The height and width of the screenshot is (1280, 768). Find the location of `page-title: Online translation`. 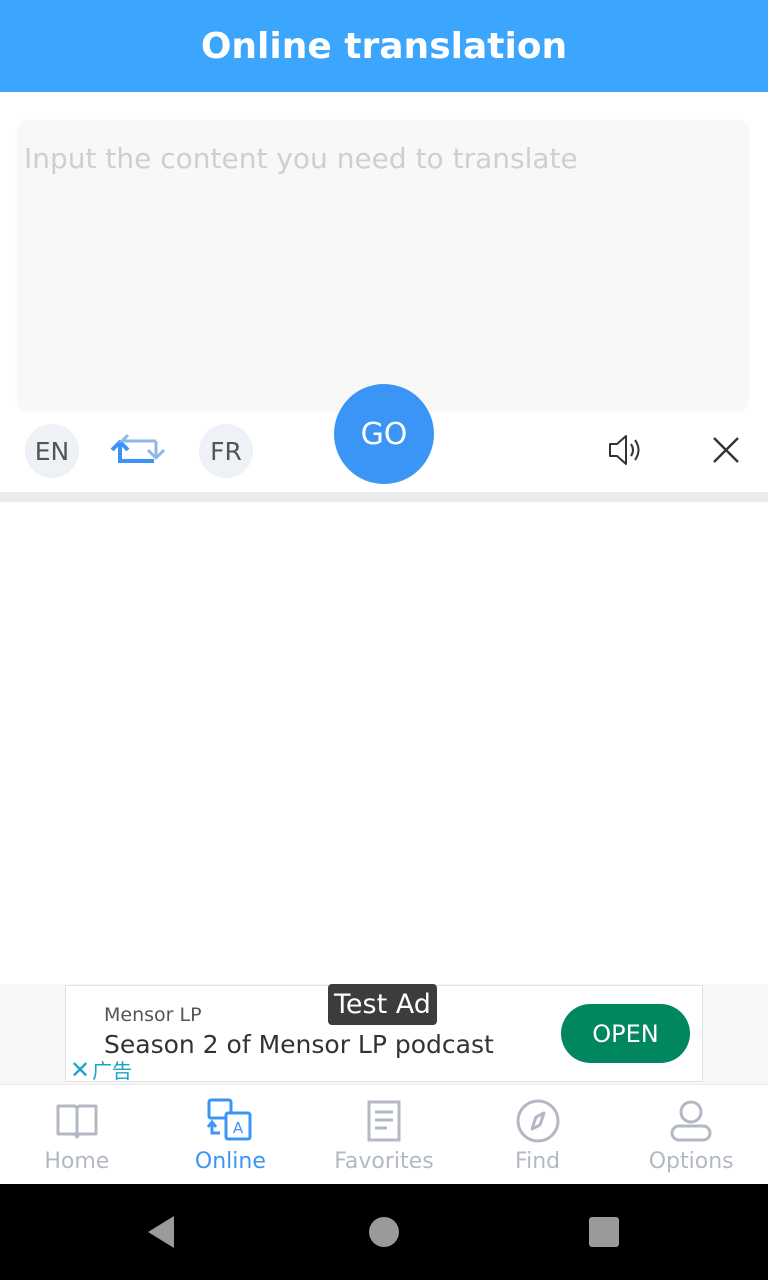

page-title: Online translation is located at coordinates (384, 46).